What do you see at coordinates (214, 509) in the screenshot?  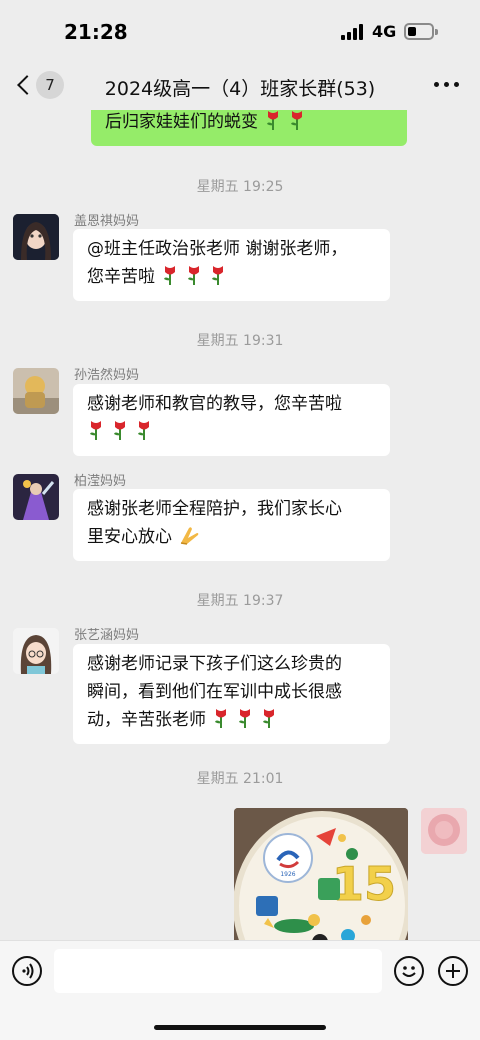 I see `message-text: 感谢张老师全程陪护，我们家长心` at bounding box center [214, 509].